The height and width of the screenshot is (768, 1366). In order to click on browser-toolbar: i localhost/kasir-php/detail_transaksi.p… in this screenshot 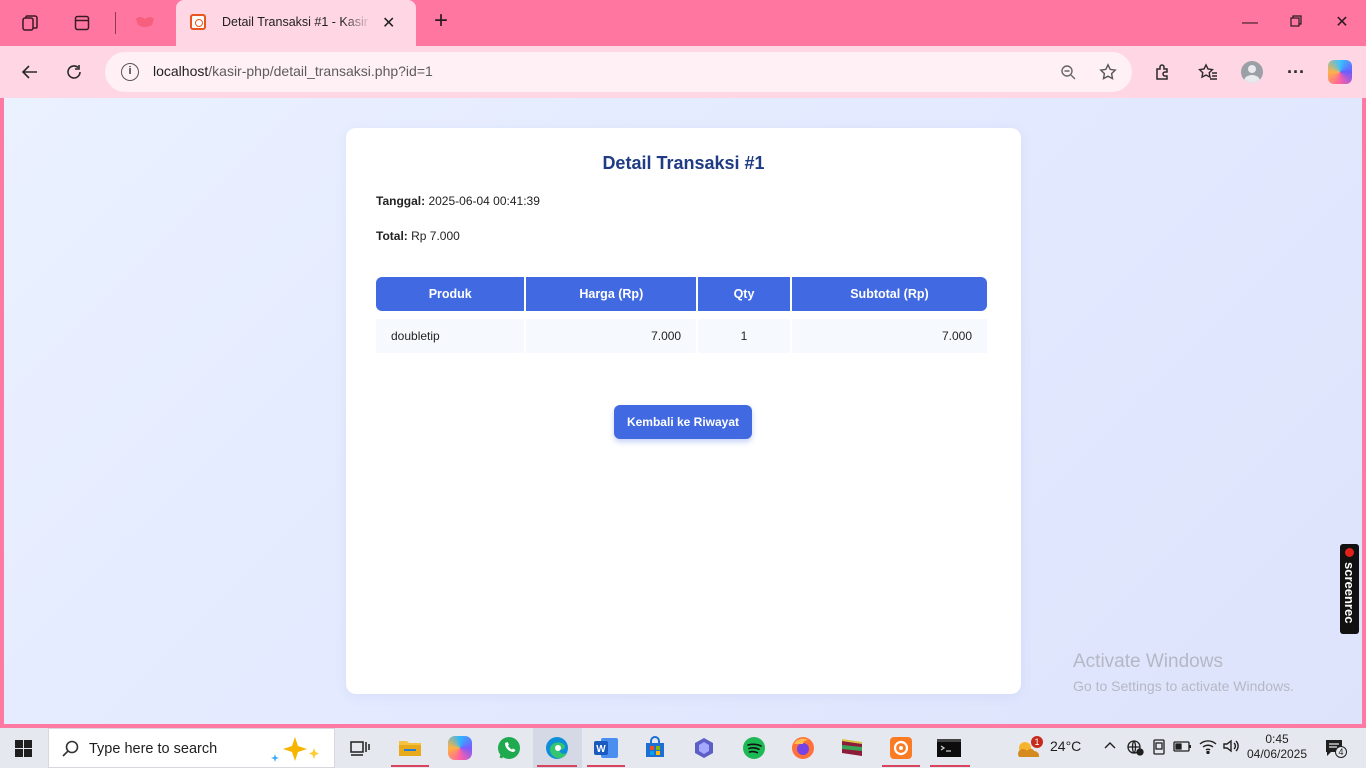, I will do `click(683, 72)`.